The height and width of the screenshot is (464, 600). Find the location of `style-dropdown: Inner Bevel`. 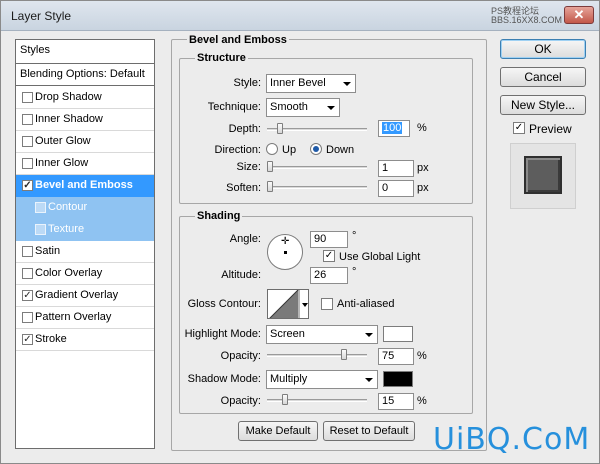

style-dropdown: Inner Bevel is located at coordinates (311, 83).